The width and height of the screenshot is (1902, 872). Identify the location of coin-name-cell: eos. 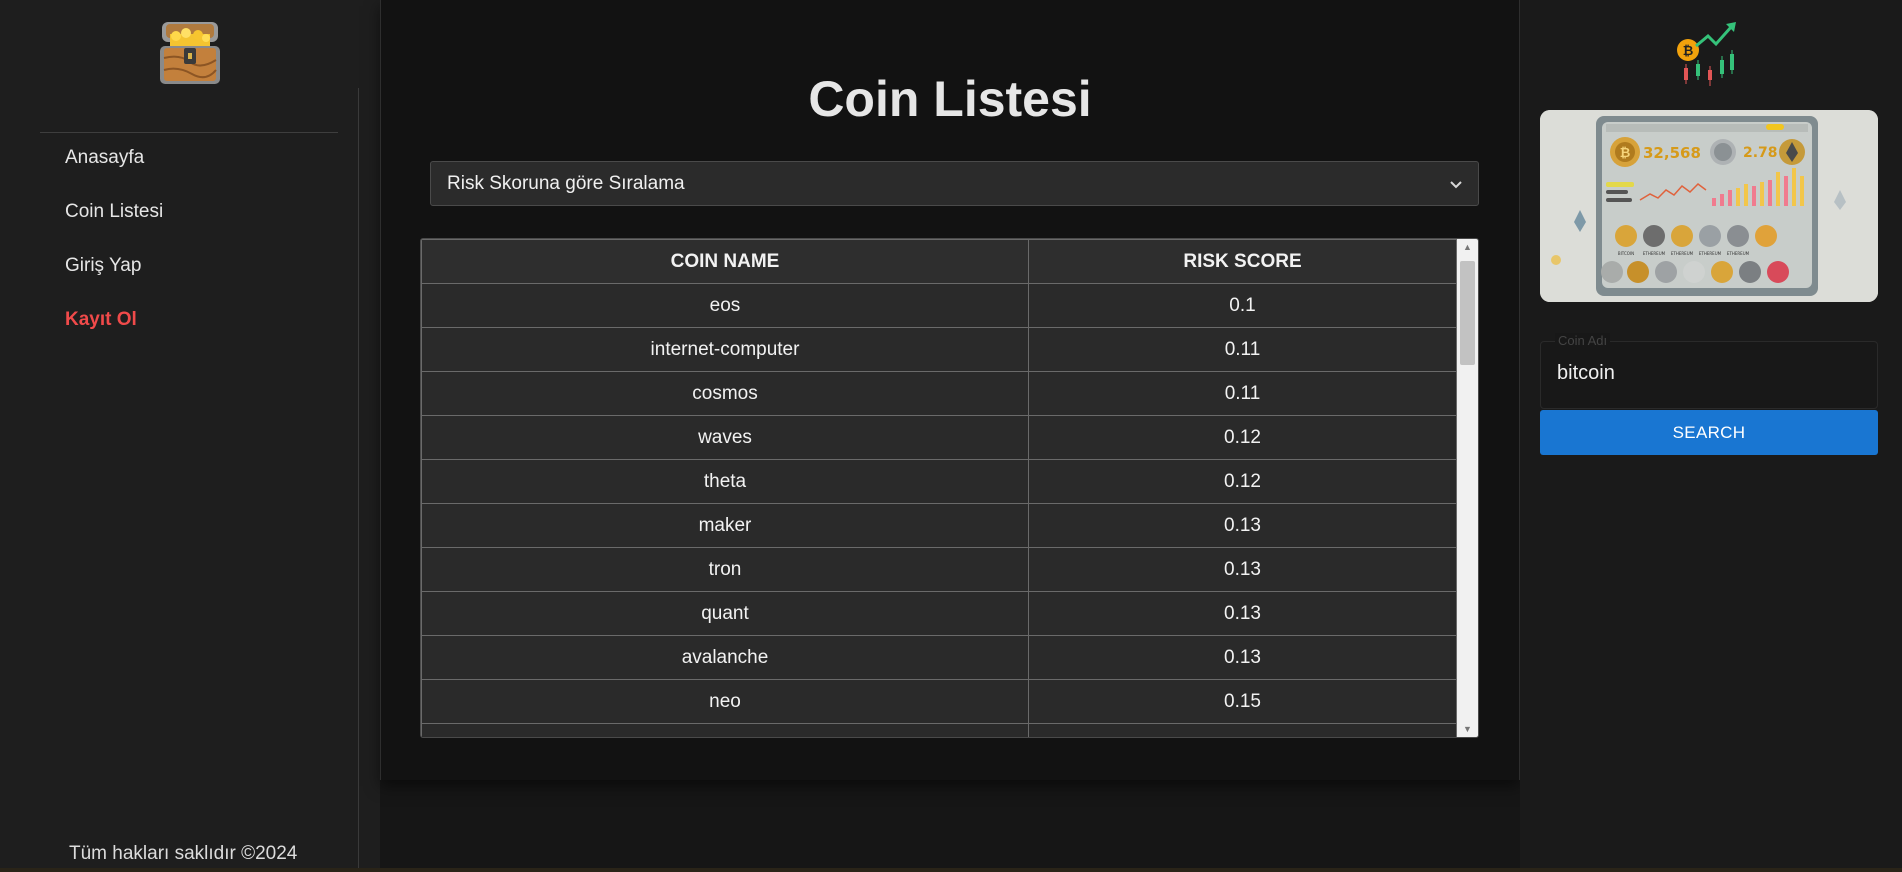
(725, 305).